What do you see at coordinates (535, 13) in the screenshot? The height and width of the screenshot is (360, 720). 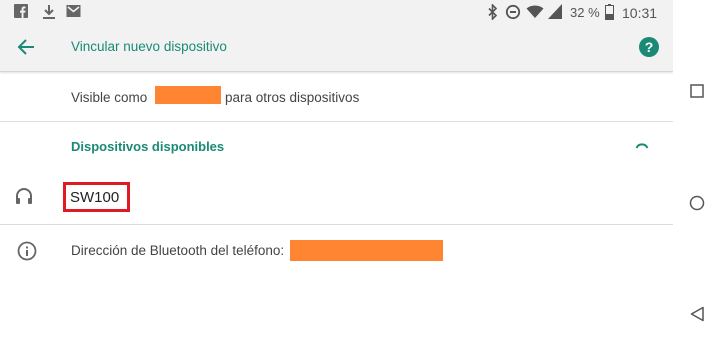 I see `wifi-icon` at bounding box center [535, 13].